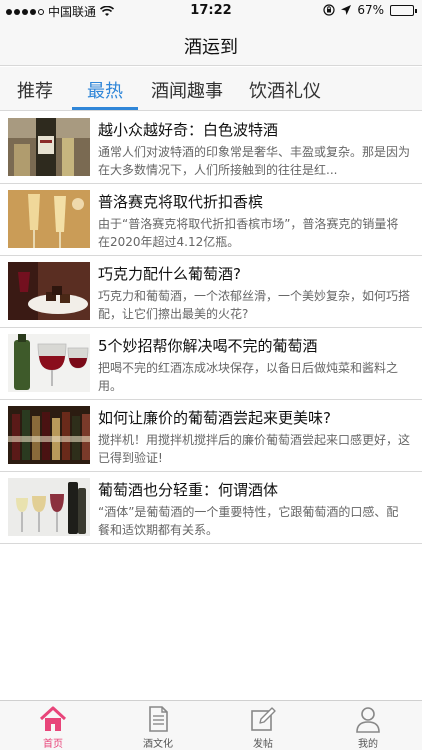  I want to click on orientation-lock-icon, so click(329, 10).